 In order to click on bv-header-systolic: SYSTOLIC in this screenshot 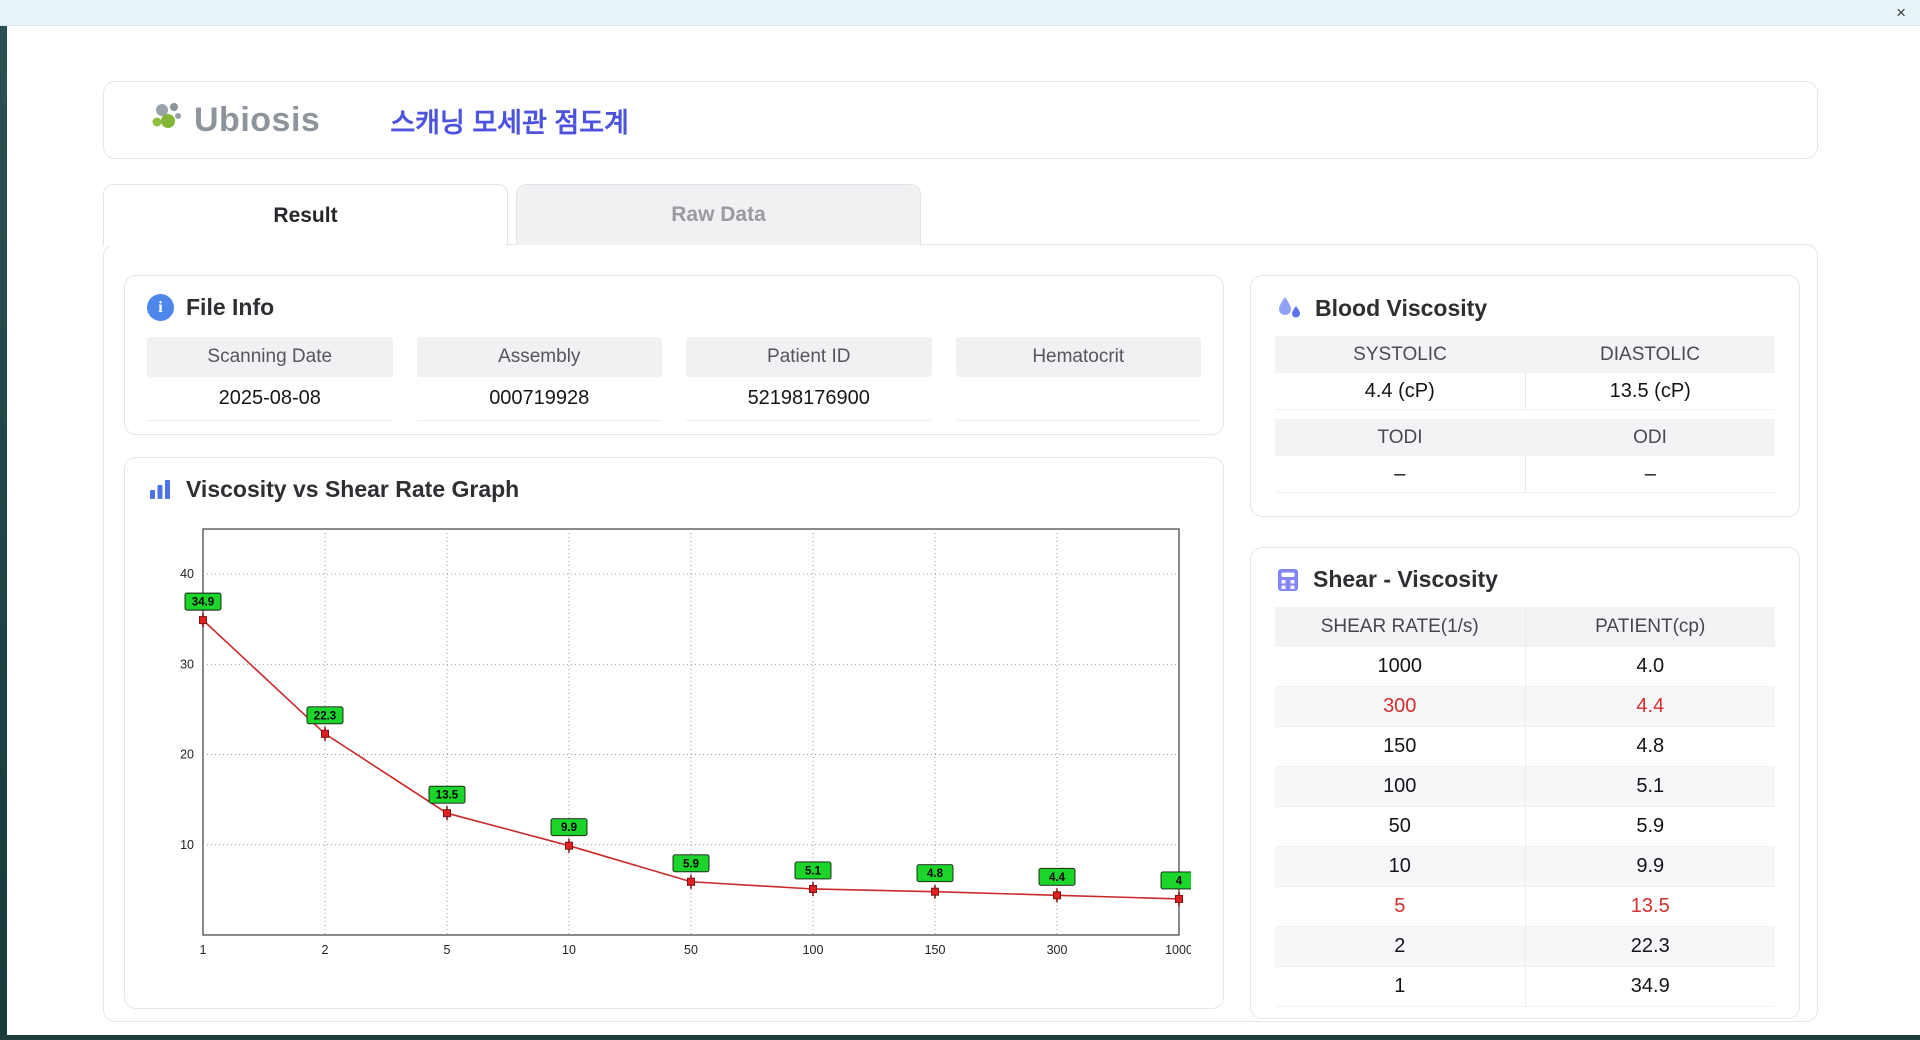, I will do `click(1400, 354)`.